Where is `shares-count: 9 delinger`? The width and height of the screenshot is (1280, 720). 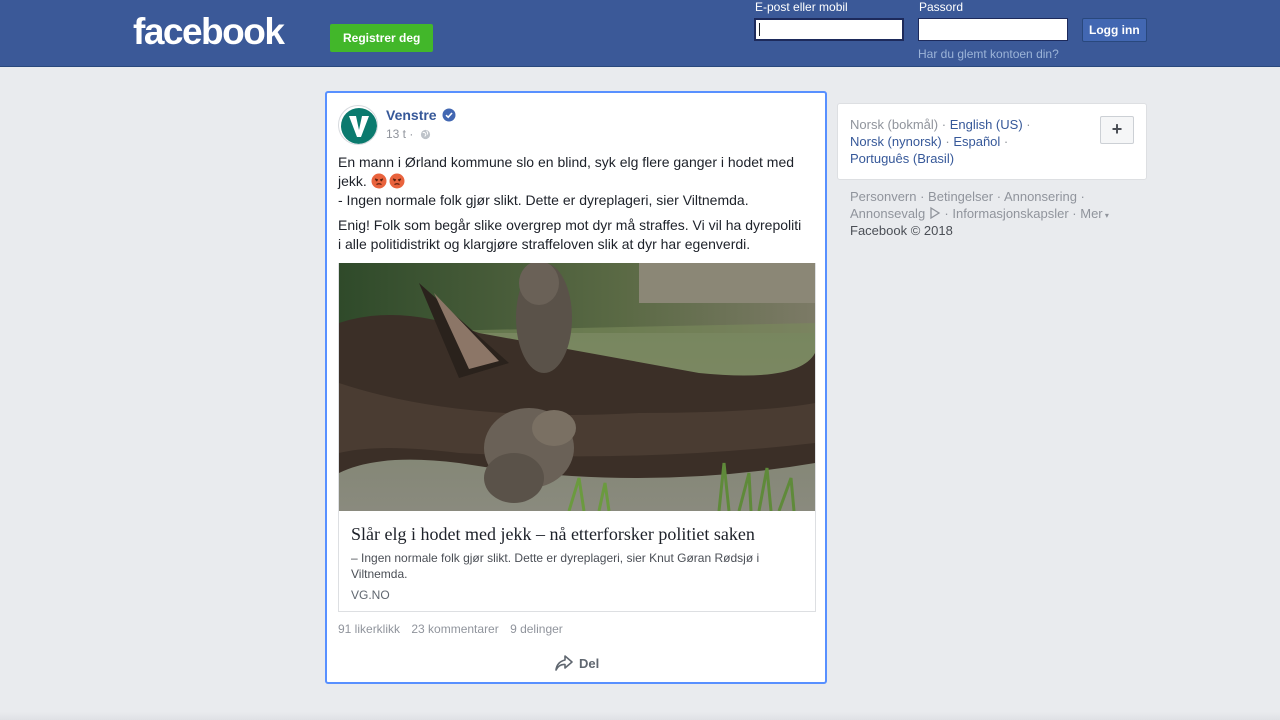
shares-count: 9 delinger is located at coordinates (536, 629).